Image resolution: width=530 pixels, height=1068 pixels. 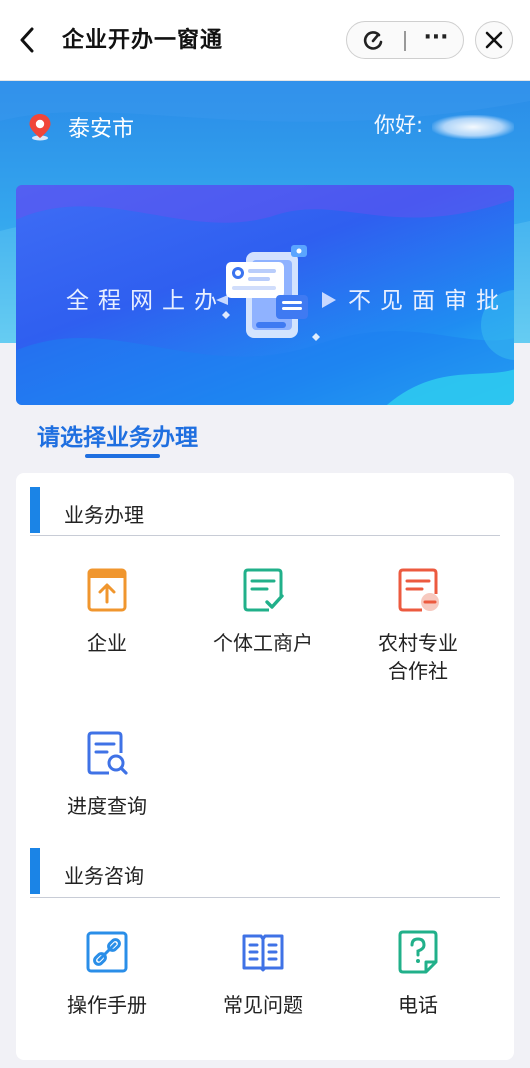 I want to click on open-book-icon, so click(x=263, y=953).